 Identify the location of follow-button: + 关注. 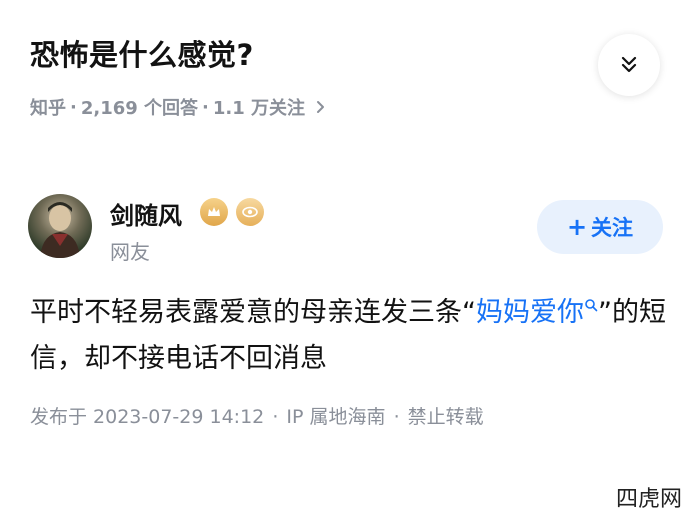
(600, 227).